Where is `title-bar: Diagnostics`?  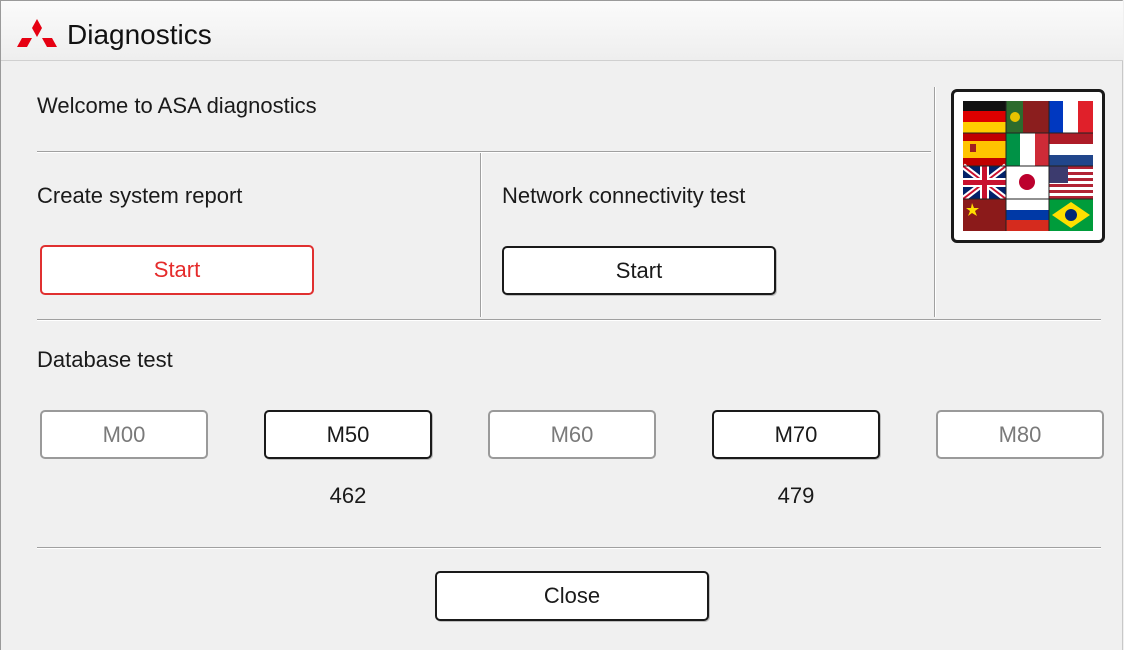
title-bar: Diagnostics is located at coordinates (562, 31).